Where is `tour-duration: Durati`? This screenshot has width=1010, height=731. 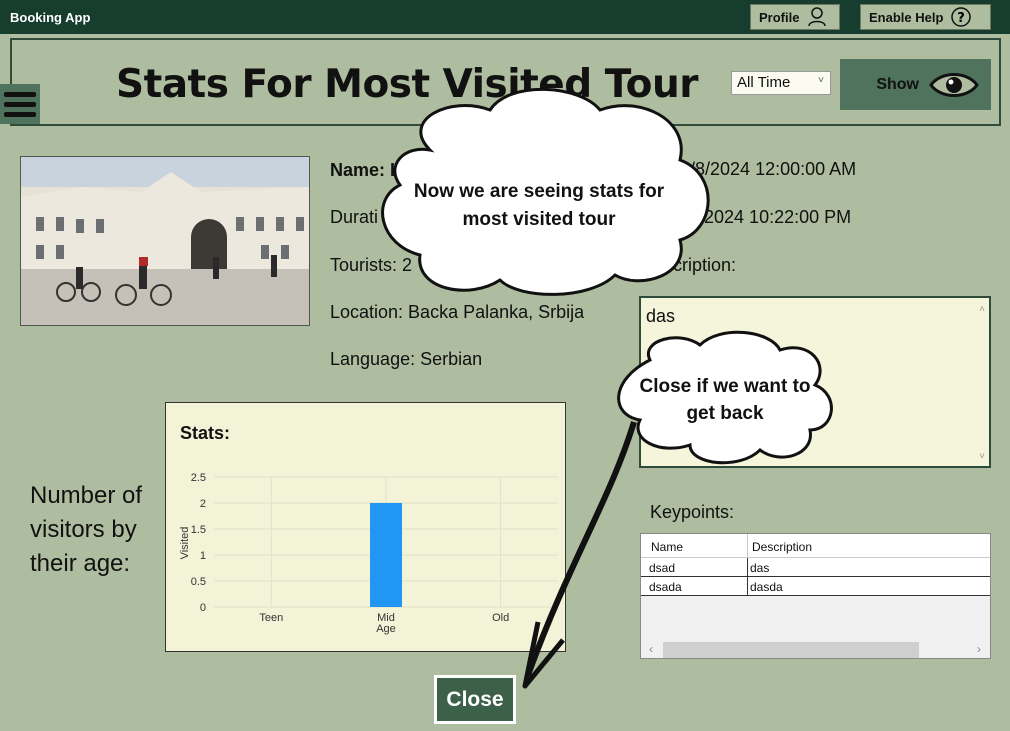
tour-duration: Durati is located at coordinates (354, 217).